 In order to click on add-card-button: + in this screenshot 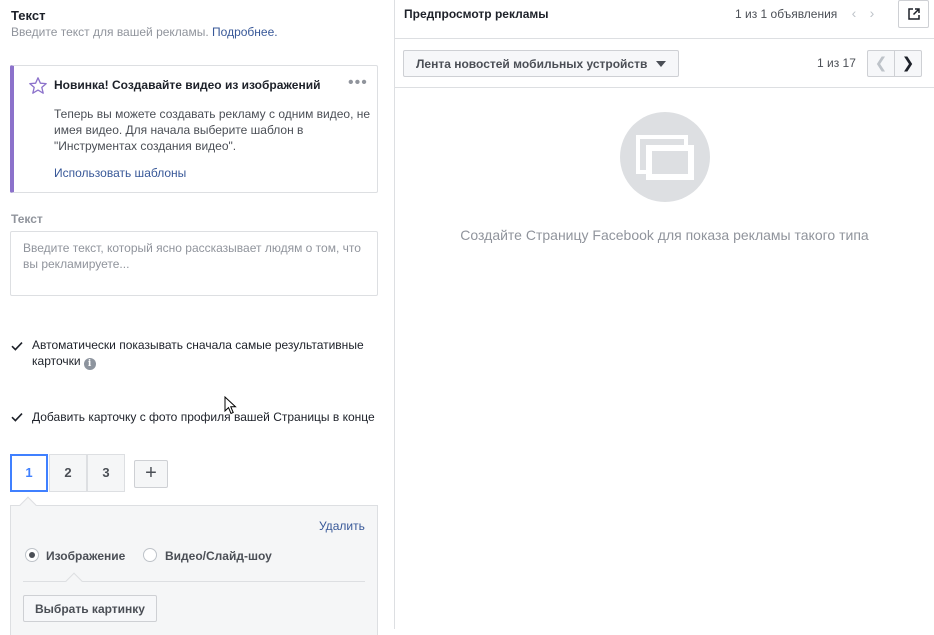, I will do `click(151, 474)`.